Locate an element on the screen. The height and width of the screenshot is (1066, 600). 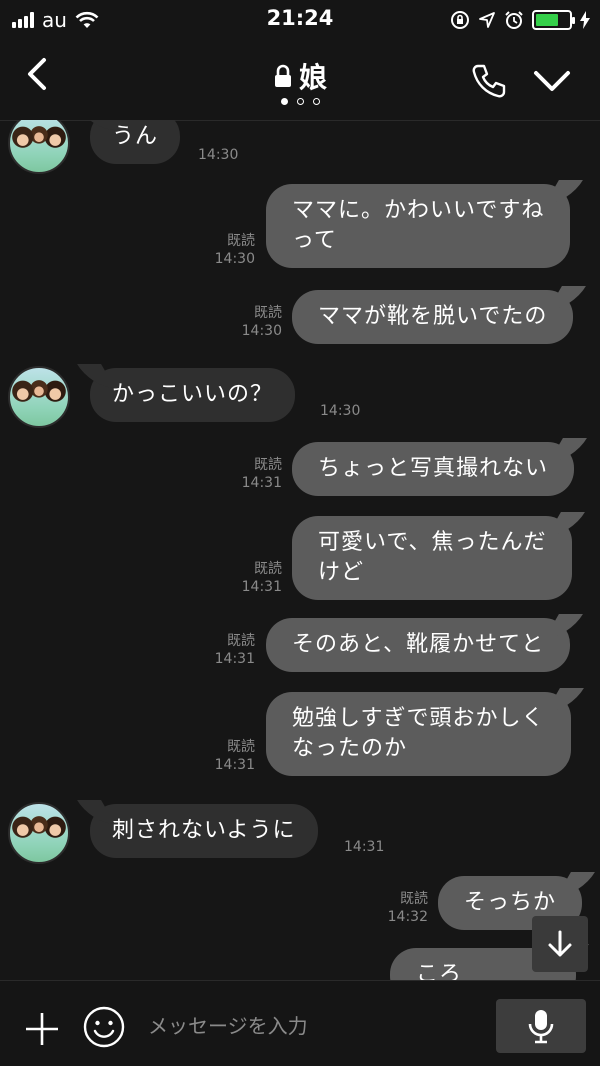
message-bubble-outgoing: そのあと、靴履かせてと is located at coordinates (418, 645).